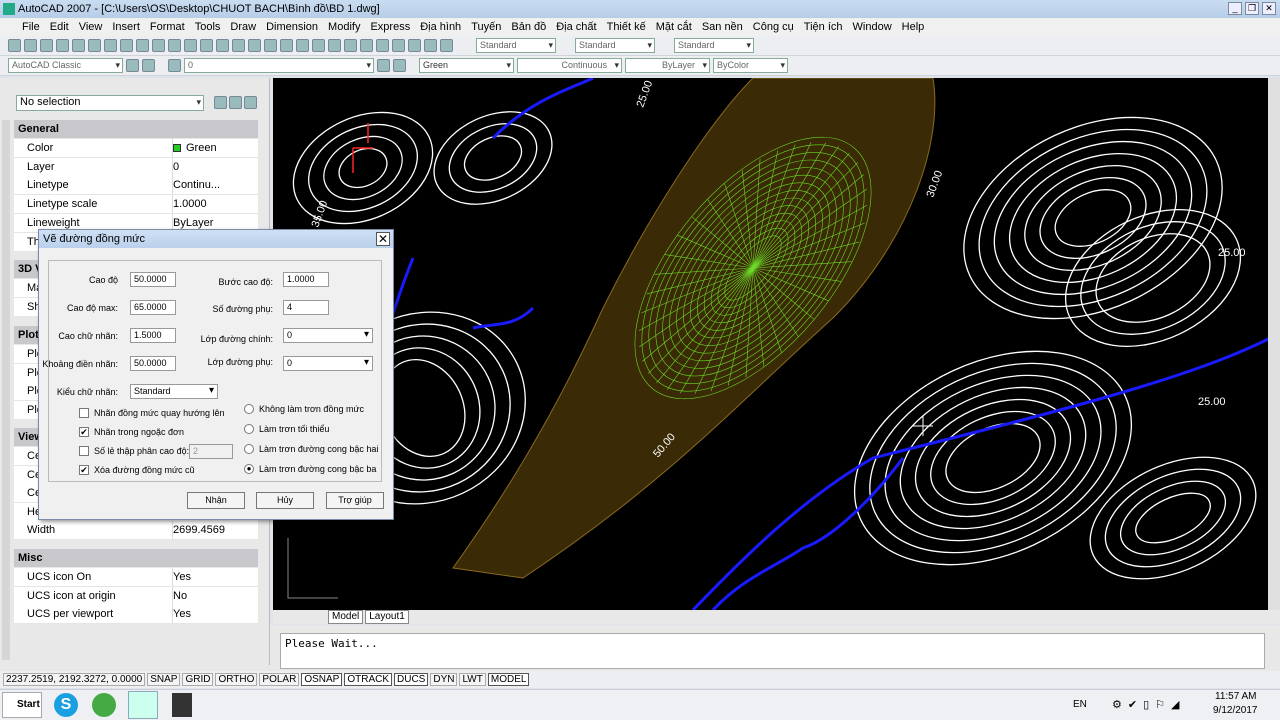 The width and height of the screenshot is (1280, 720). I want to click on linetype-combo: Continuous, so click(569, 65).